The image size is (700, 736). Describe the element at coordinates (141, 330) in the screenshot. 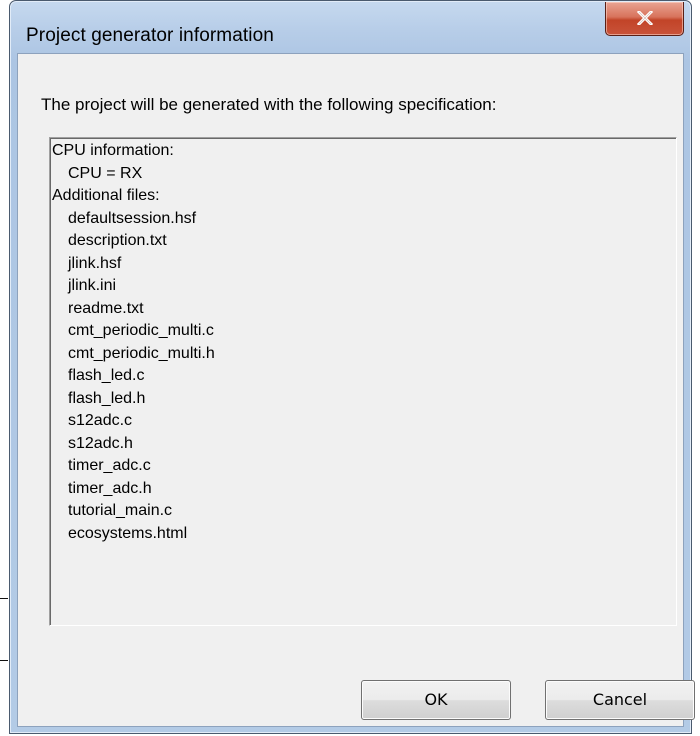

I see `list-item: cmt_periodic_multi.c` at that location.